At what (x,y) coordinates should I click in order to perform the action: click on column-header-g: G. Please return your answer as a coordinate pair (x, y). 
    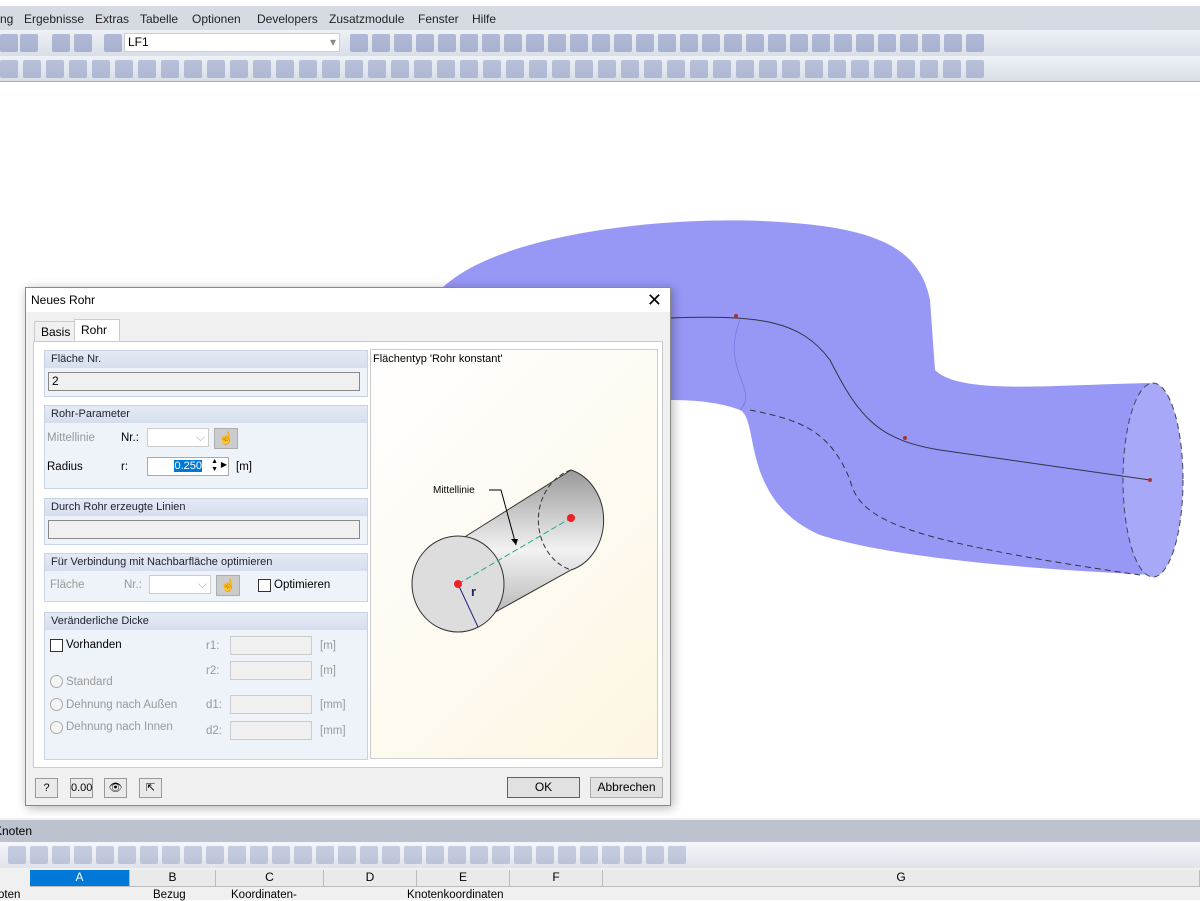
    Looking at the image, I should click on (901, 878).